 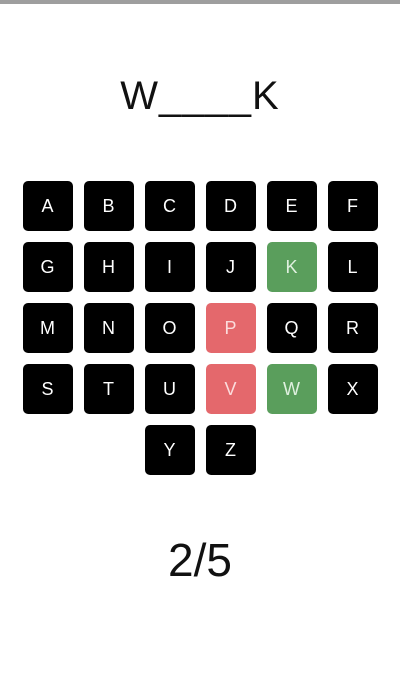 I want to click on key-m: M, so click(x=47, y=328).